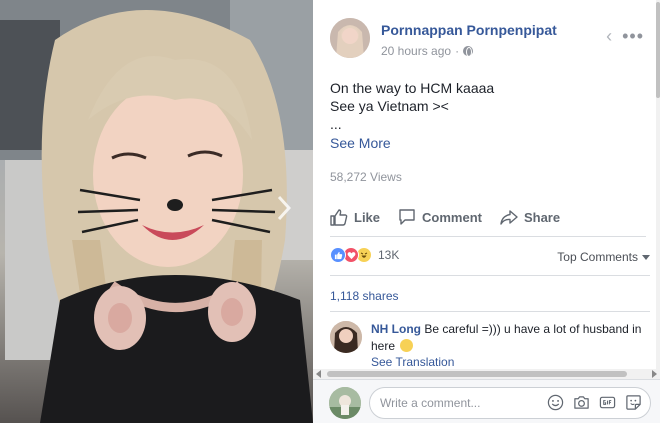 The height and width of the screenshot is (423, 660). Describe the element at coordinates (509, 217) in the screenshot. I see `share-arrow-icon` at that location.